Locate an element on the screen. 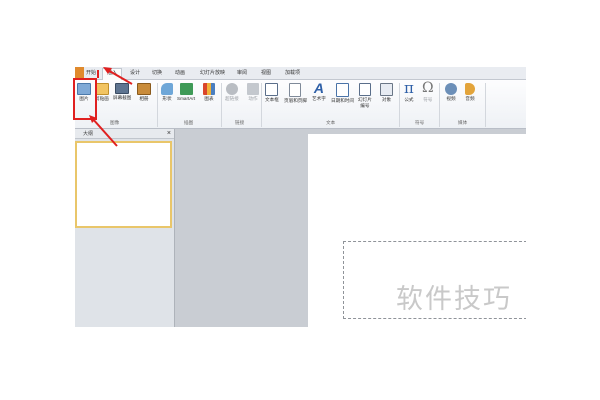  album-icon is located at coordinates (144, 89).